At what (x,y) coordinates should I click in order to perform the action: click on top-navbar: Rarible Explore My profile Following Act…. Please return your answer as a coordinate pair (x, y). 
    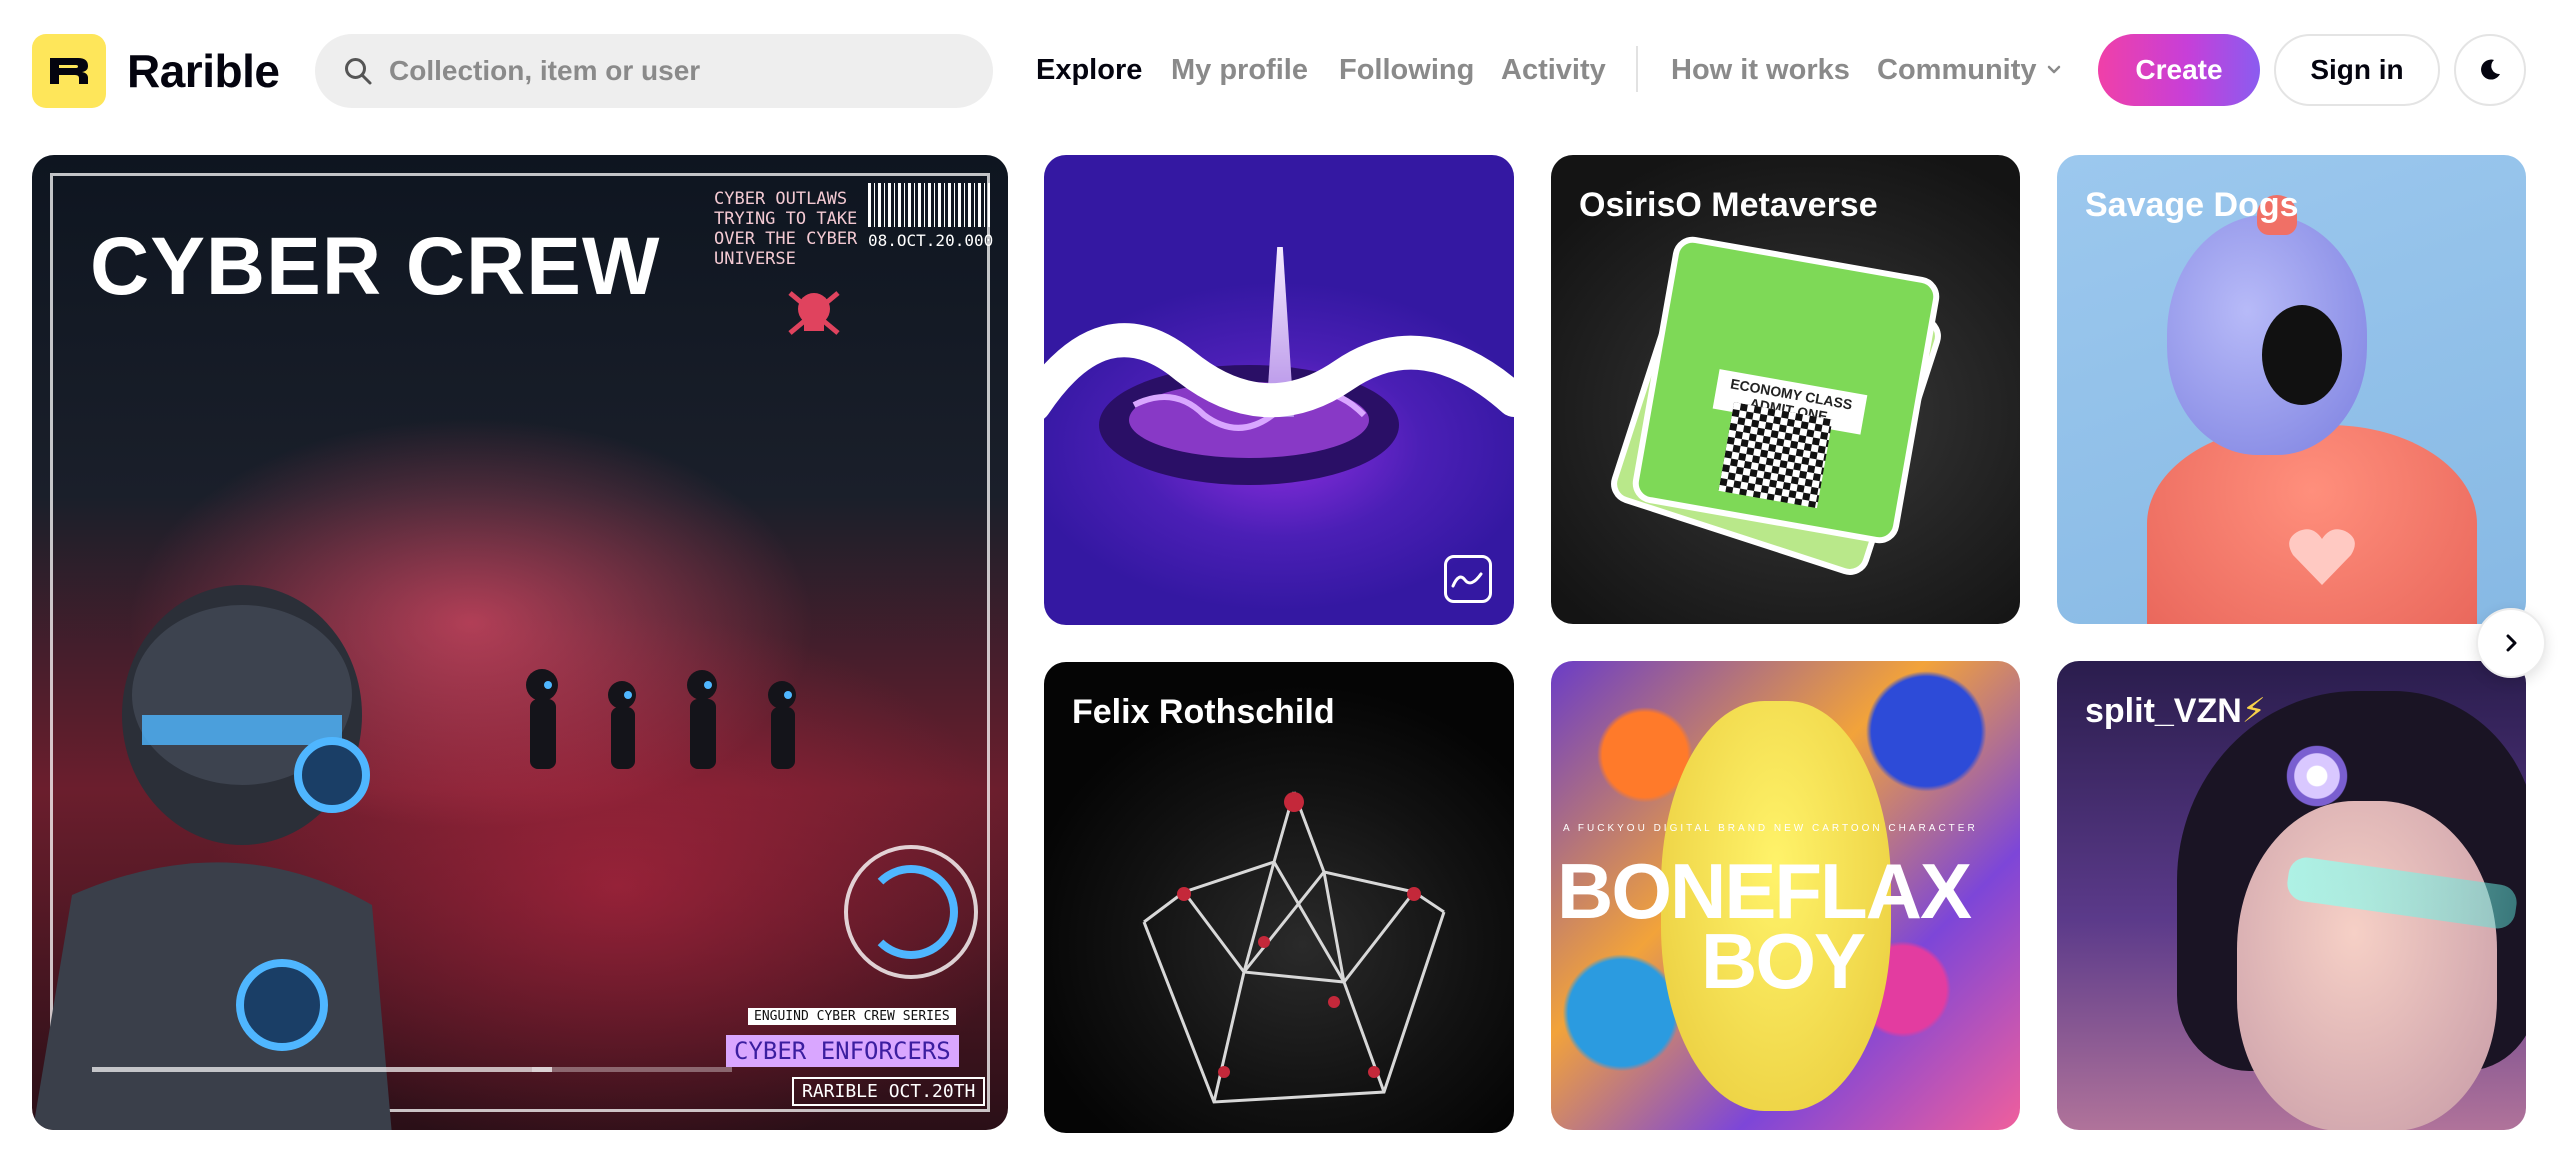
    Looking at the image, I should click on (1280, 70).